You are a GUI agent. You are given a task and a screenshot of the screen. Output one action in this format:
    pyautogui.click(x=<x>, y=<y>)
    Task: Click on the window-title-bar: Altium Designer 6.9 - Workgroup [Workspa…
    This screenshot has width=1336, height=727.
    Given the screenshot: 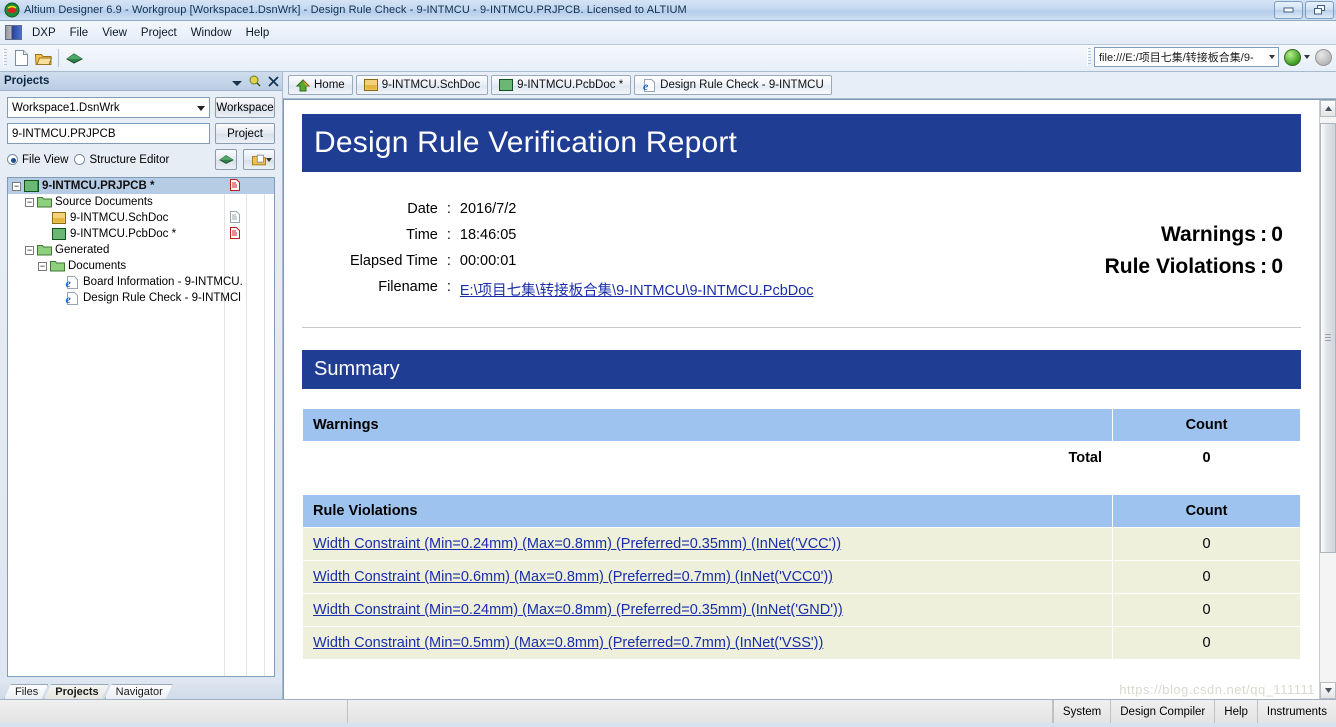 What is the action you would take?
    pyautogui.click(x=668, y=10)
    